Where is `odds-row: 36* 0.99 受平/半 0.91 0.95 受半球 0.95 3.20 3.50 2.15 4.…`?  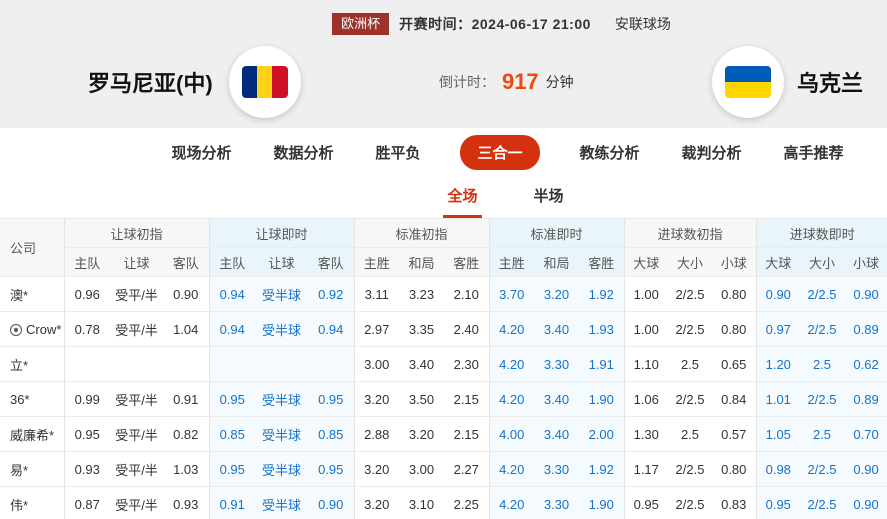 odds-row: 36* 0.99 受平/半 0.91 0.95 受半球 0.95 3.20 3.50 2.15 4.… is located at coordinates (443, 399).